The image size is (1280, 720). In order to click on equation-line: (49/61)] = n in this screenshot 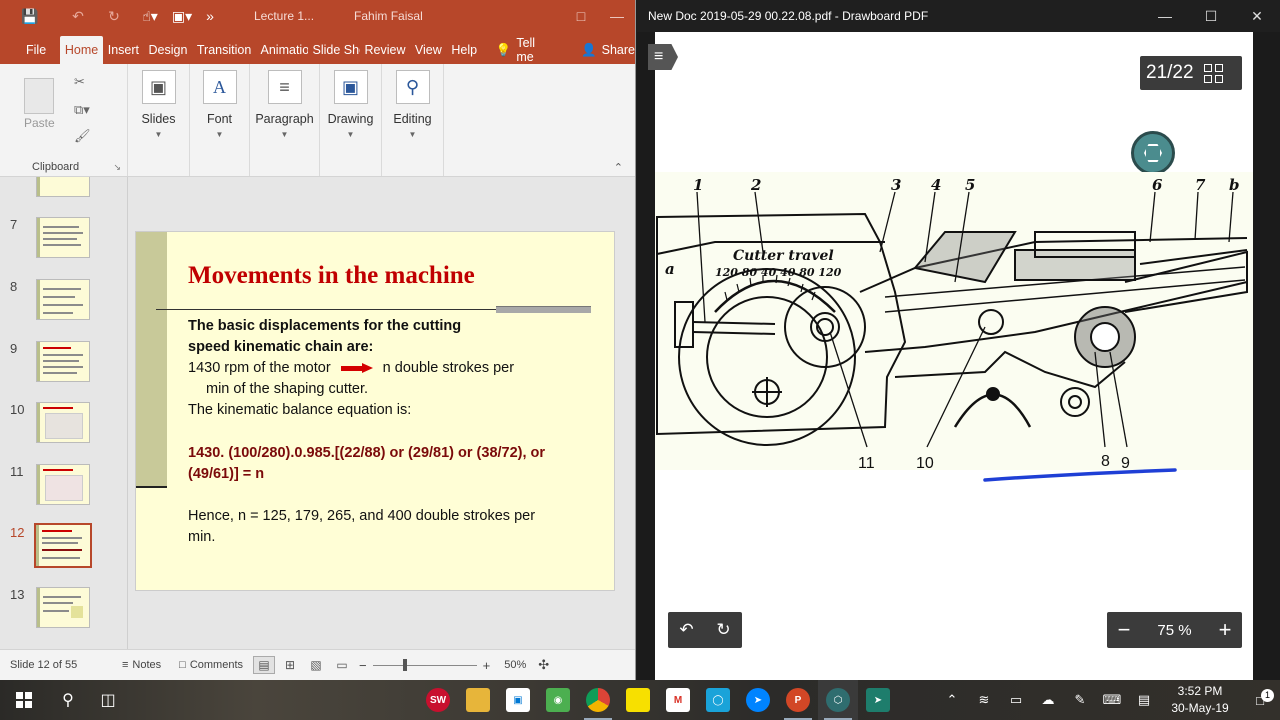, I will do `click(226, 474)`.